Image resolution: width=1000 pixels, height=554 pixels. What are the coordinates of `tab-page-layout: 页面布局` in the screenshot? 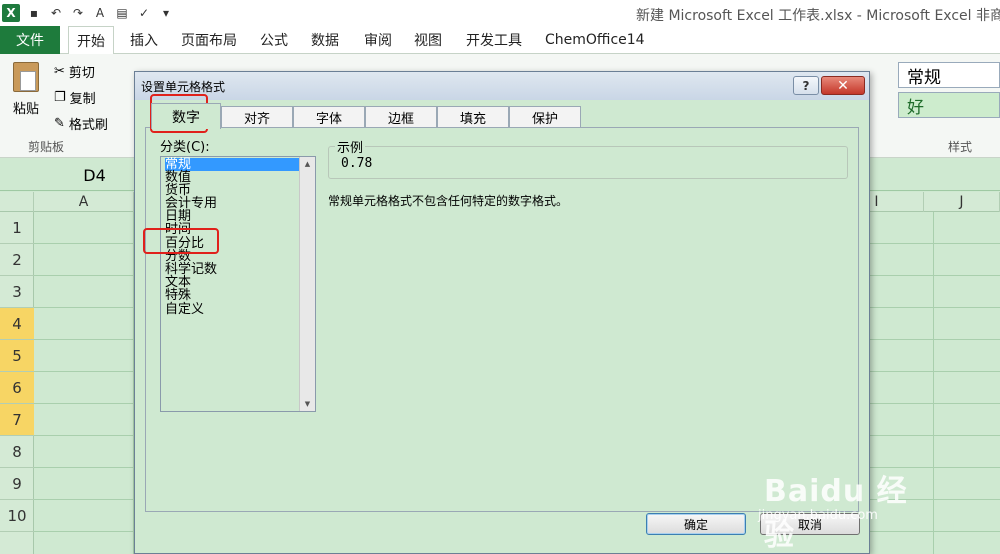 It's located at (209, 40).